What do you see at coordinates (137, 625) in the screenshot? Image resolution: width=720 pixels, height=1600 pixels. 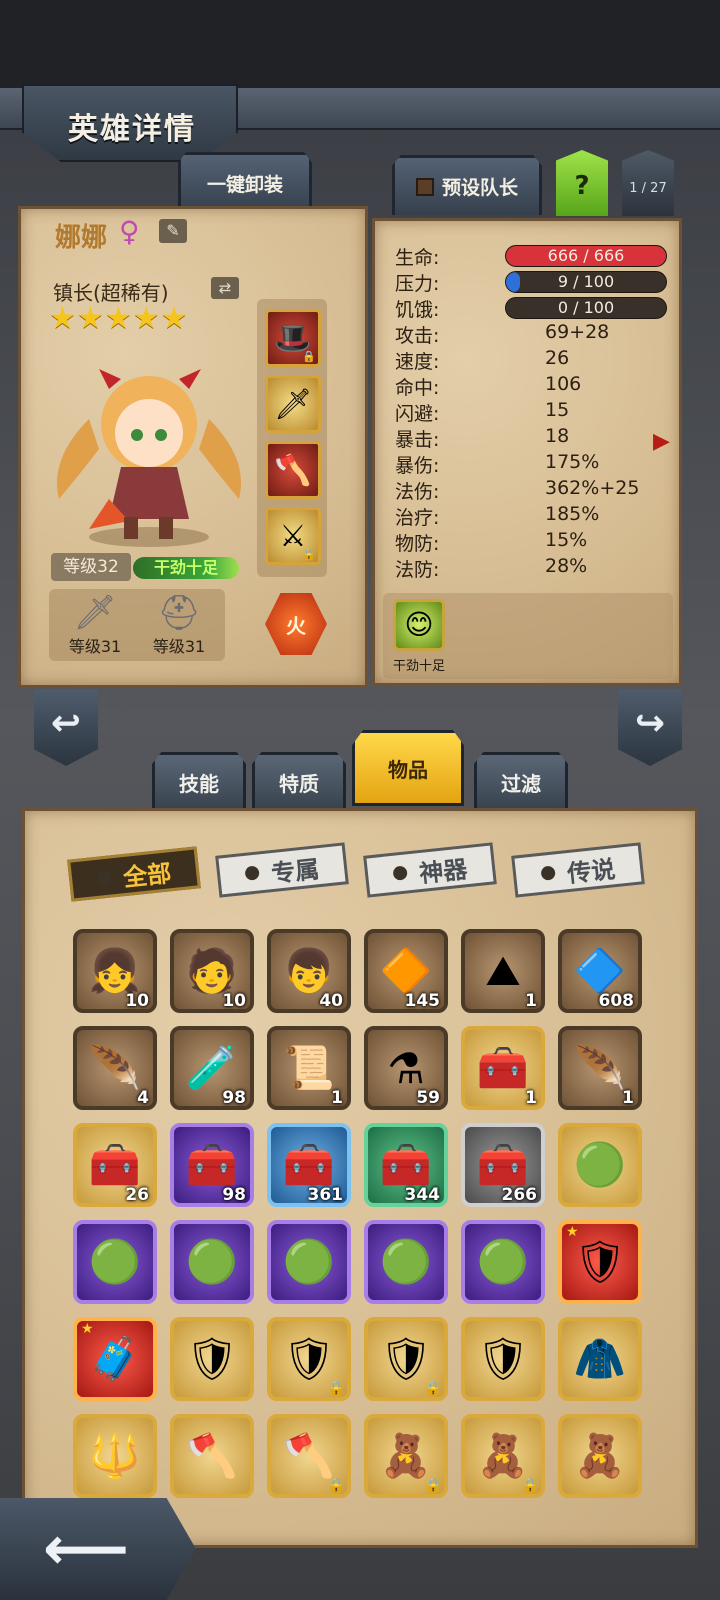 I see `gear-box: 🗡 等级31 ⛑ 等级31` at bounding box center [137, 625].